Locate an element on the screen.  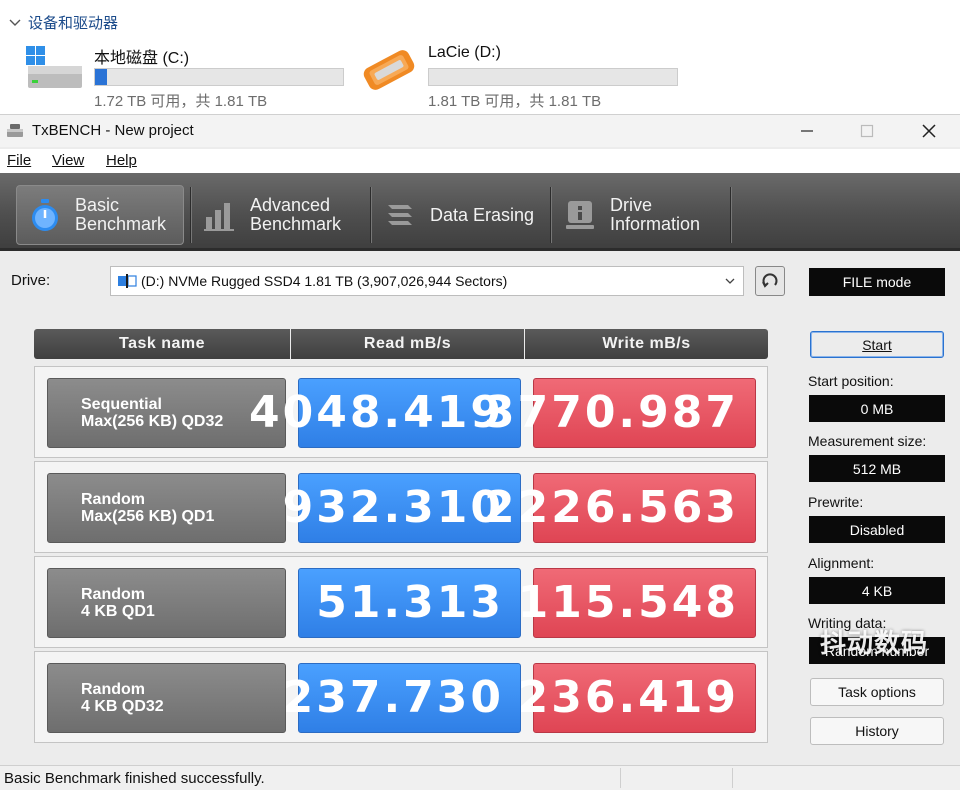
task-button: Random 4 KB QD32 is located at coordinates (166, 698).